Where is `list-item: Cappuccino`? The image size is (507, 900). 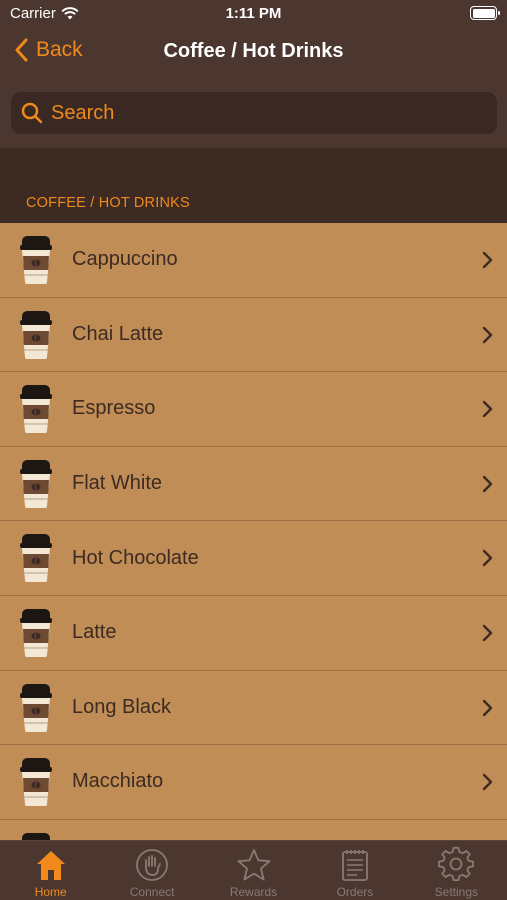
list-item: Cappuccino is located at coordinates (253, 260).